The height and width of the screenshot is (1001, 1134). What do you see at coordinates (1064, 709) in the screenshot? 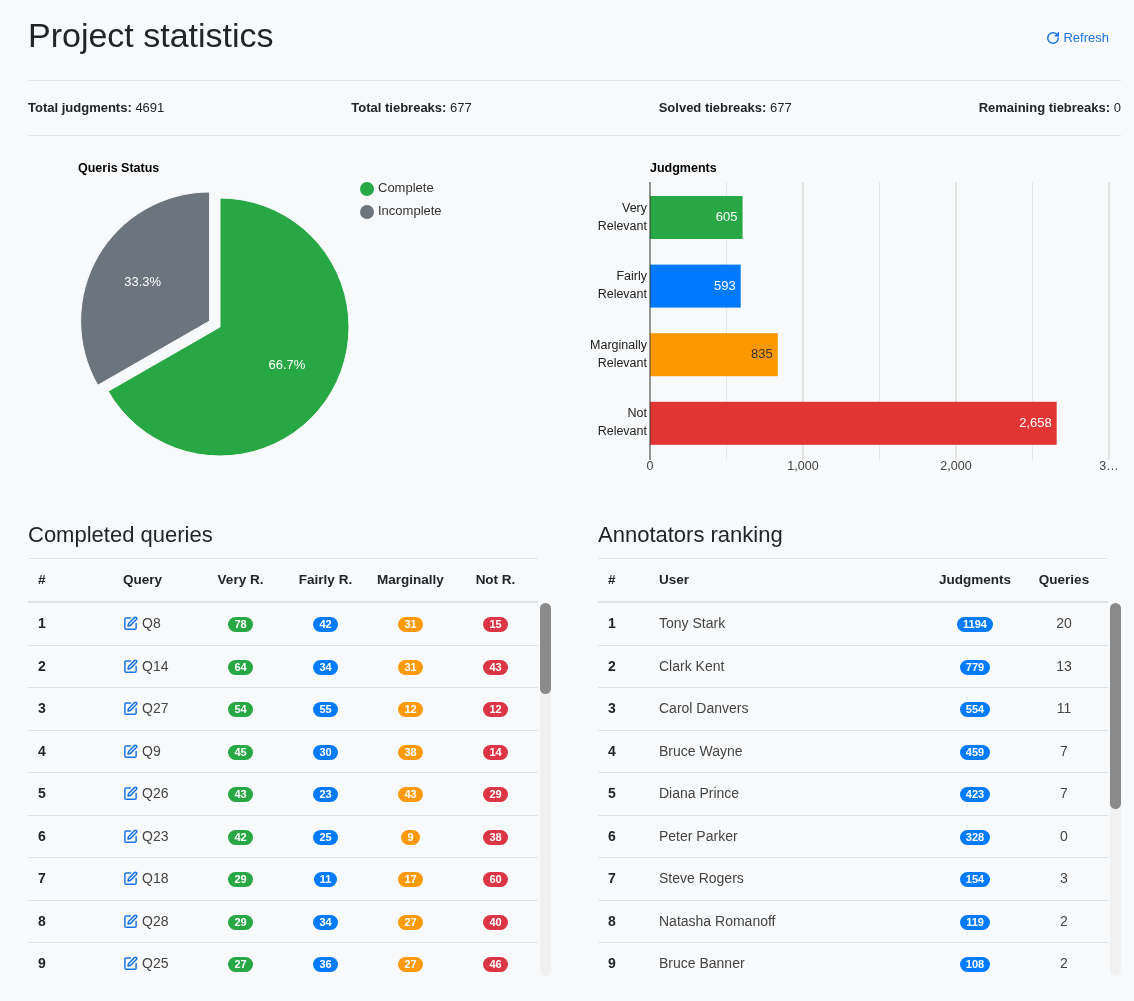
I see `queries-count: 11` at bounding box center [1064, 709].